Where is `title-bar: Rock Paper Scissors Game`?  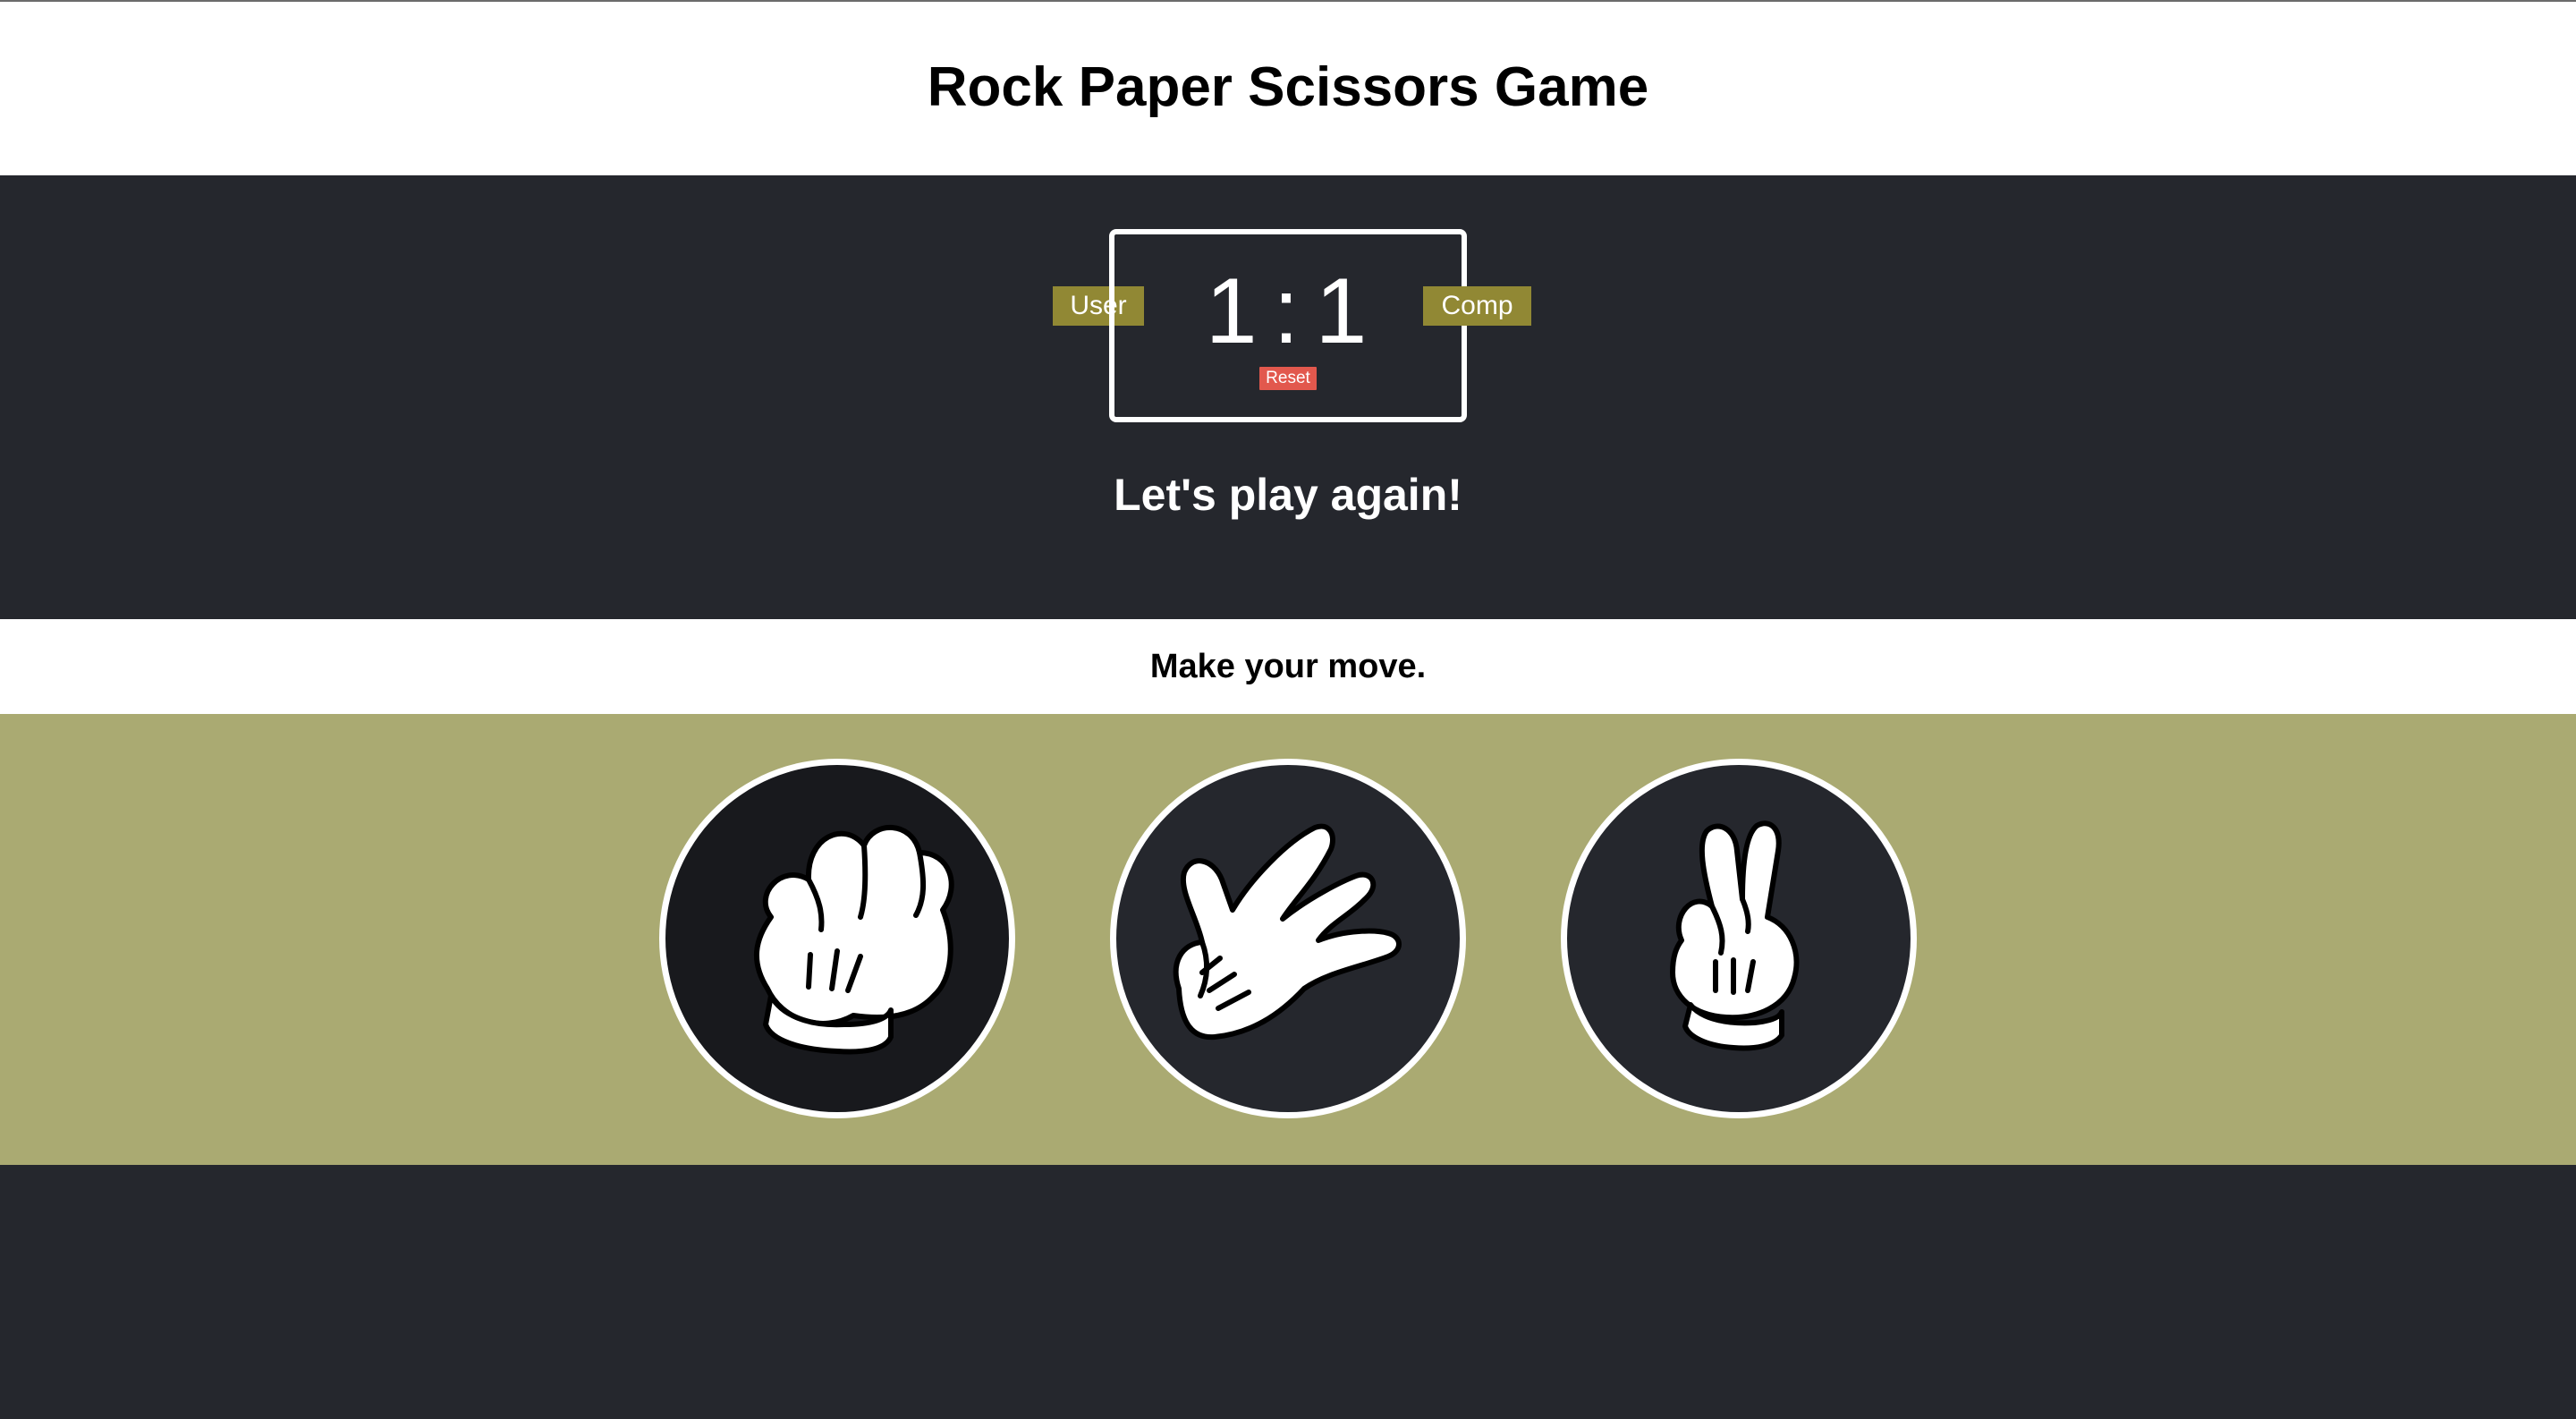
title-bar: Rock Paper Scissors Game is located at coordinates (1288, 88).